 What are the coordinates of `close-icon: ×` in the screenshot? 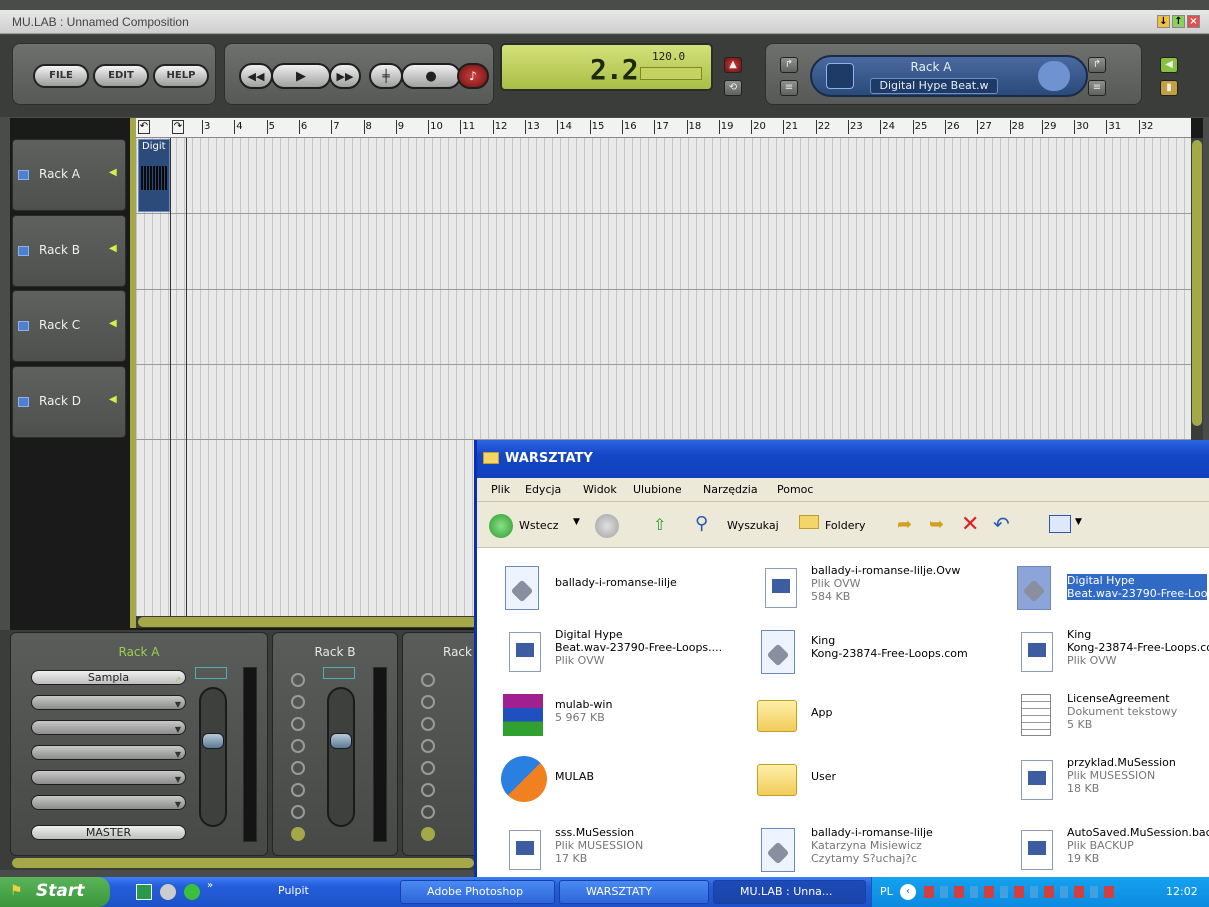 It's located at (1193, 21).